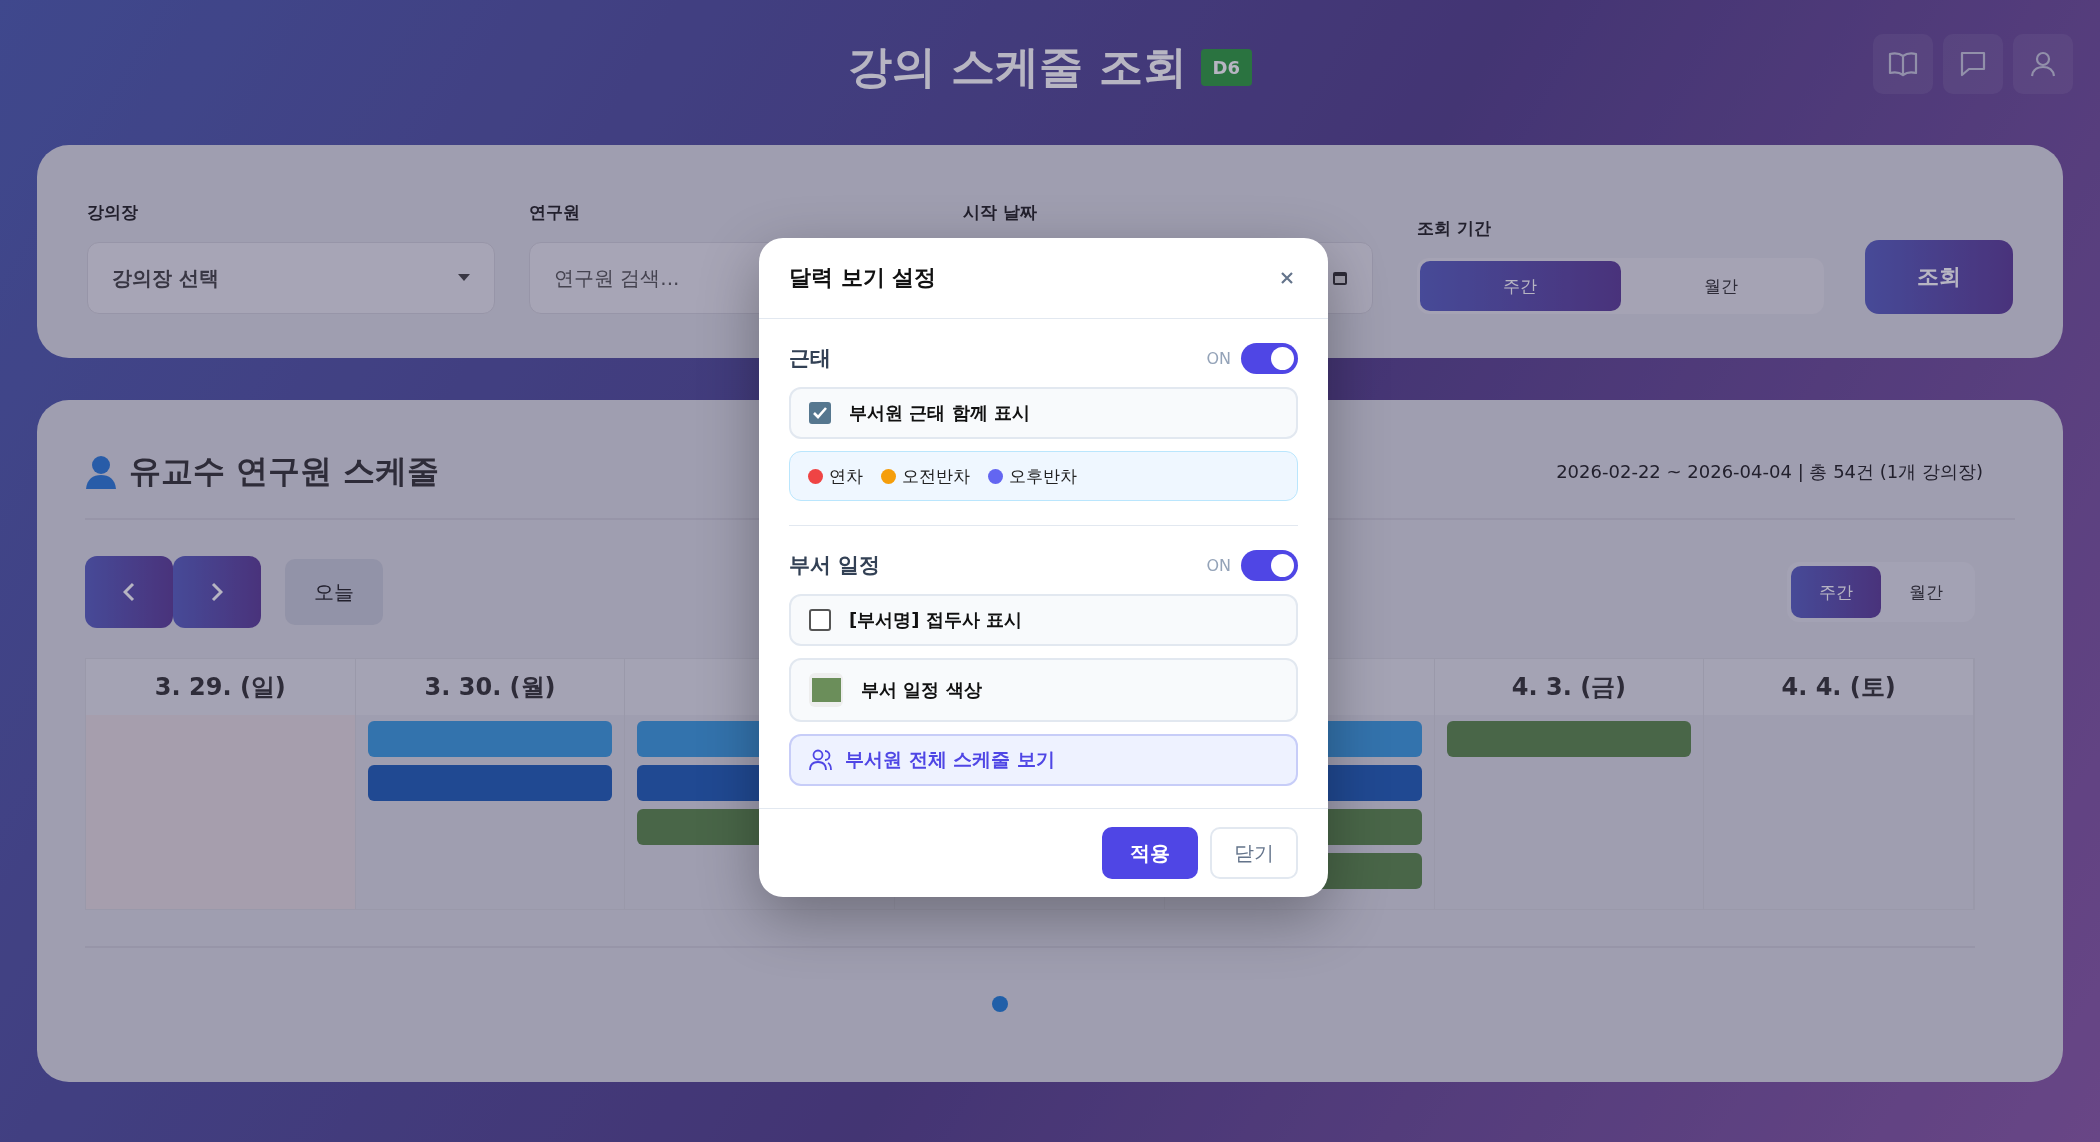  What do you see at coordinates (936, 476) in the screenshot?
I see `legend-label: 오전반차` at bounding box center [936, 476].